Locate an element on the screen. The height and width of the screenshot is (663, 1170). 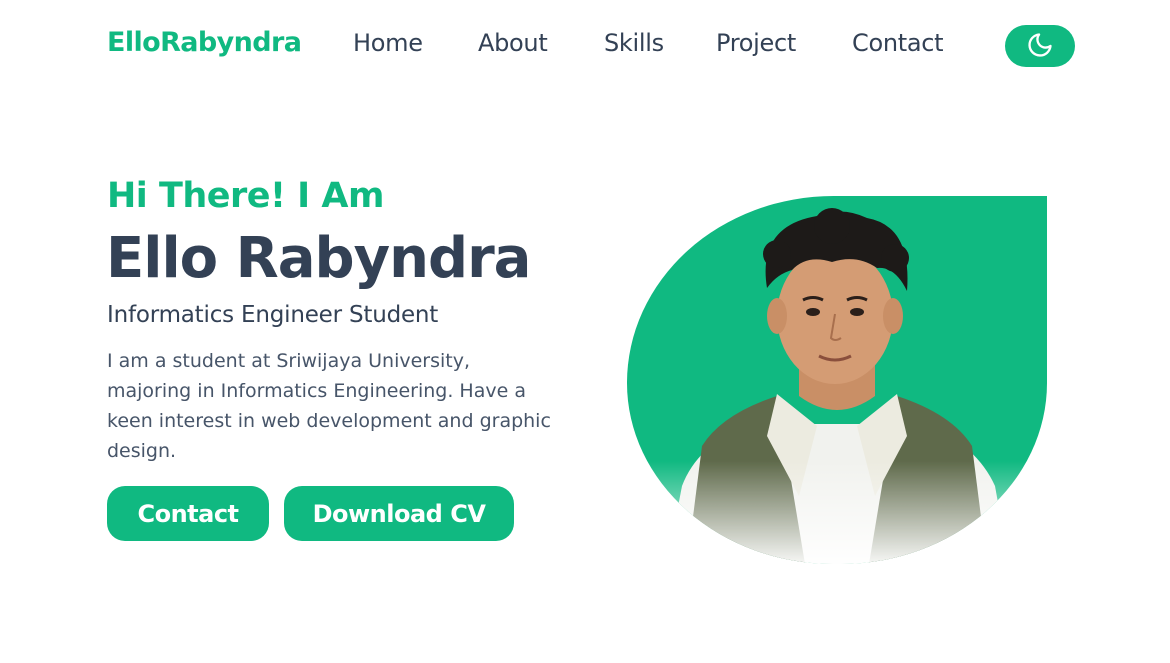
hero-greeting: Hi There! I Am is located at coordinates (245, 196).